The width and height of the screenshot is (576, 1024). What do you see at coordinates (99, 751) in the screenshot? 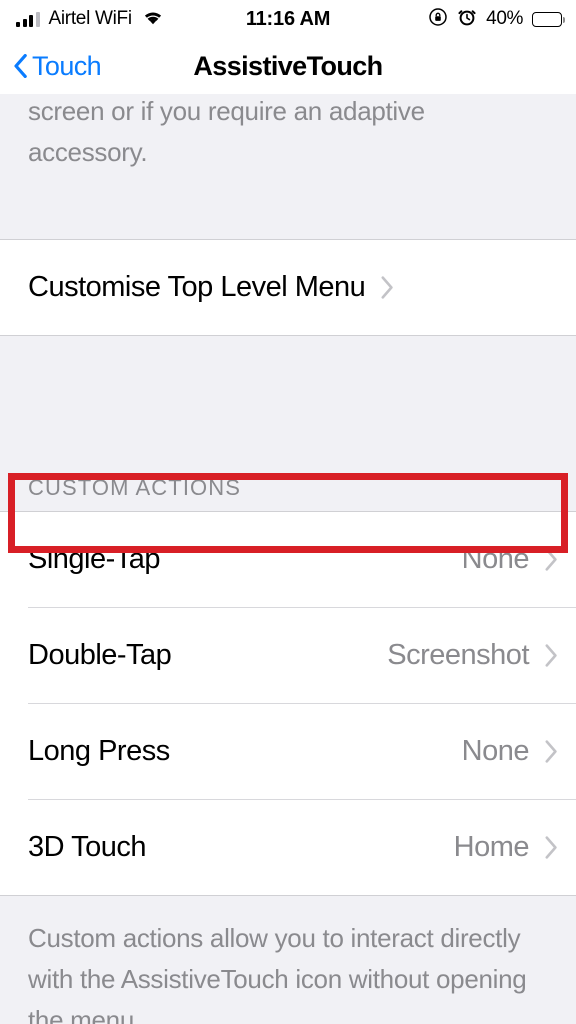
I see `row-label: Long Press` at bounding box center [99, 751].